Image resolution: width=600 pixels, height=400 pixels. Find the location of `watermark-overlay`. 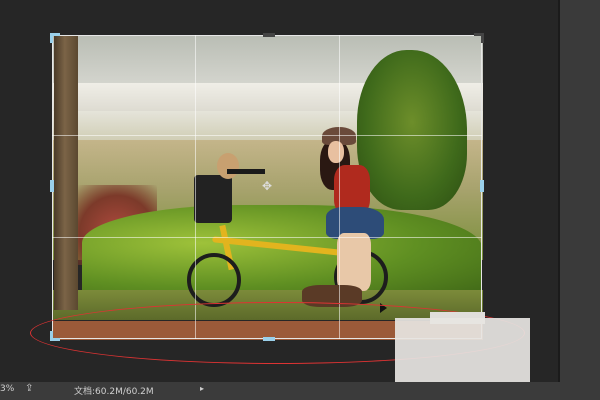

watermark-overlay is located at coordinates (462, 352).